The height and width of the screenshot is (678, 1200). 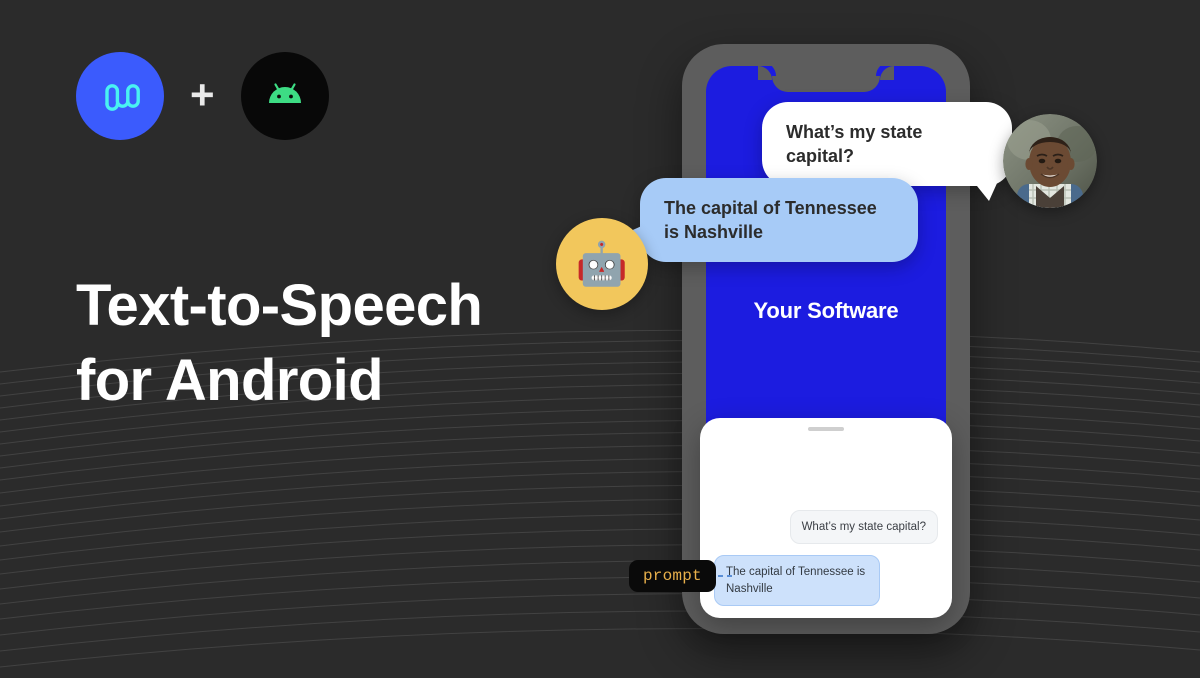 I want to click on avatar-photo-icon, so click(x=1050, y=161).